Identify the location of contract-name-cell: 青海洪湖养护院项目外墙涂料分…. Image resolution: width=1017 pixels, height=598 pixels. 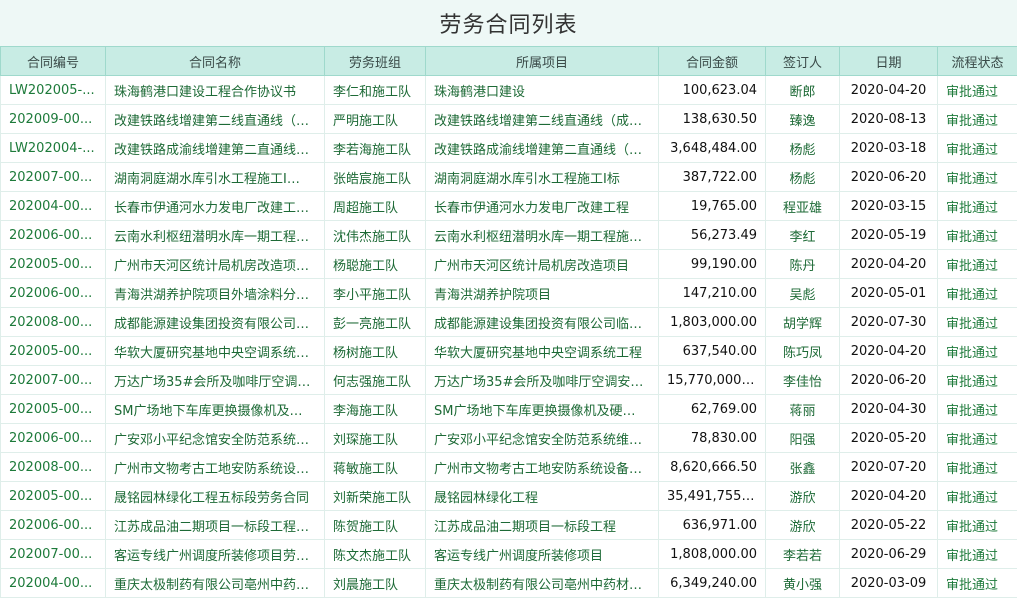
(215, 293).